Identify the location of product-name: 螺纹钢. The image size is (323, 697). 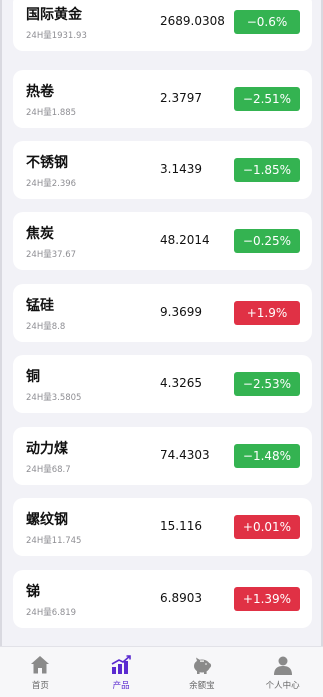
(47, 520).